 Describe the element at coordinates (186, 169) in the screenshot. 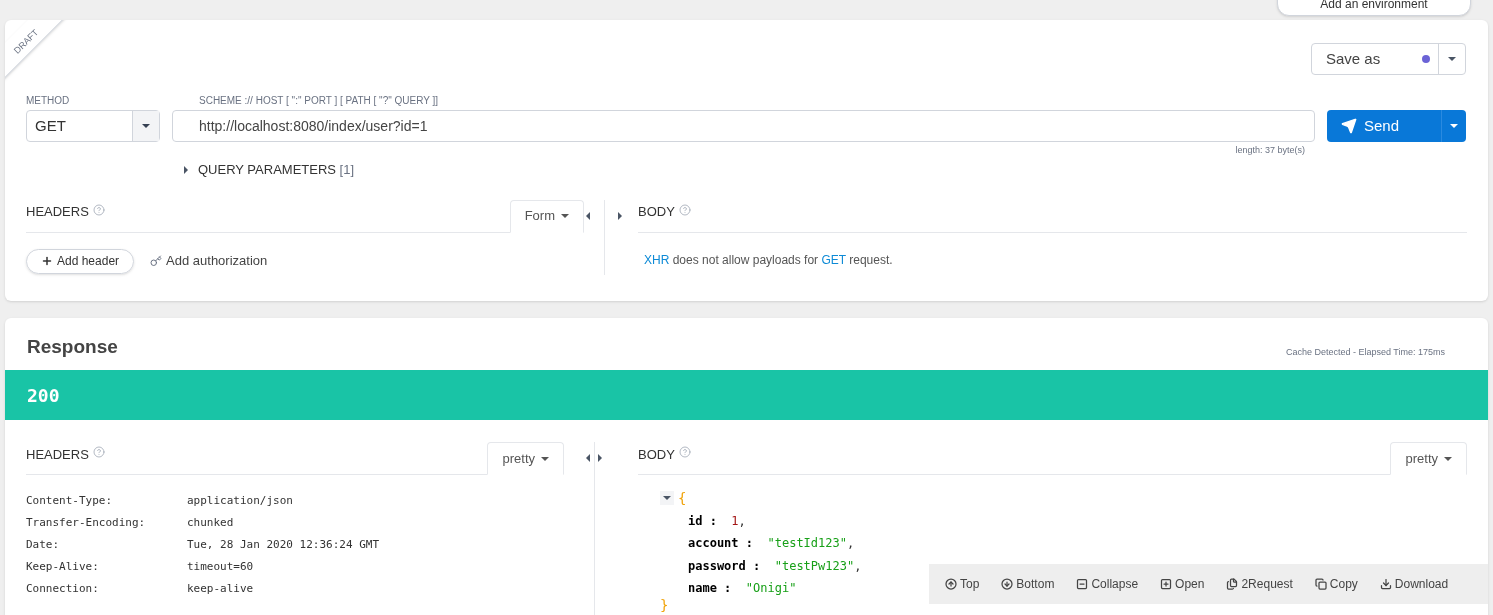

I see `expand-caret-icon` at that location.